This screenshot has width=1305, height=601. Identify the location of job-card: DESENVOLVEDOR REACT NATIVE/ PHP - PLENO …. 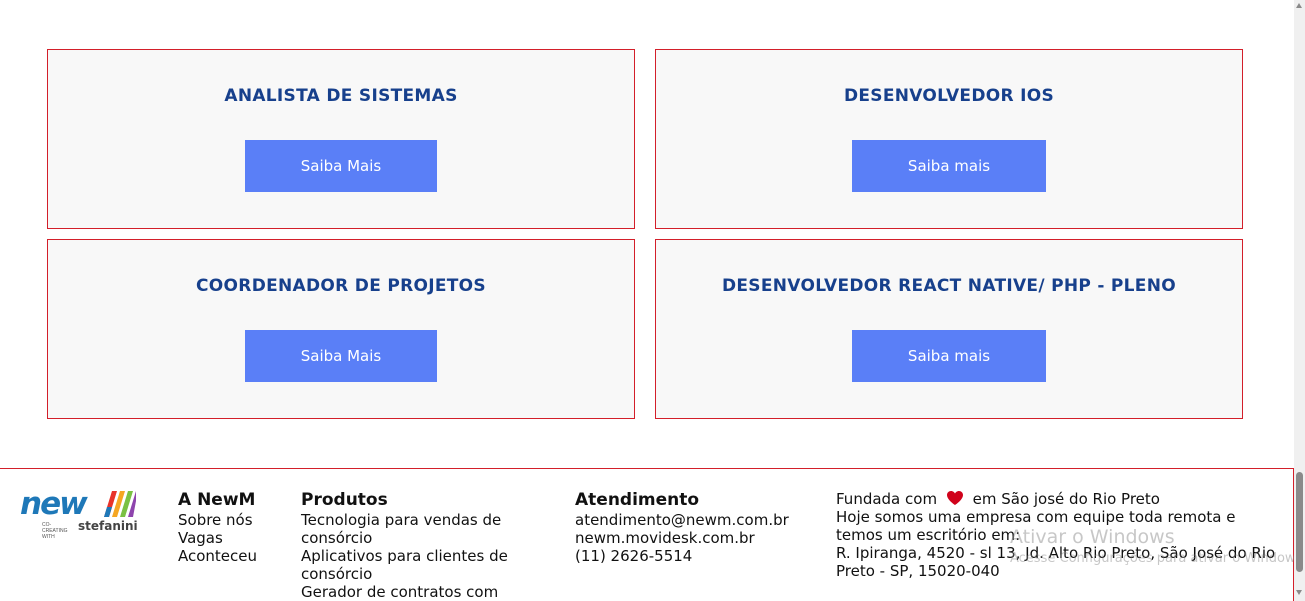
(949, 329).